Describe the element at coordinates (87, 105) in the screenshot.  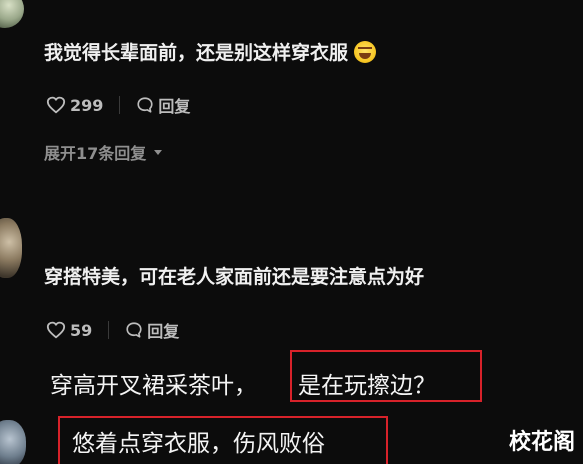
I see `like-count: 299` at that location.